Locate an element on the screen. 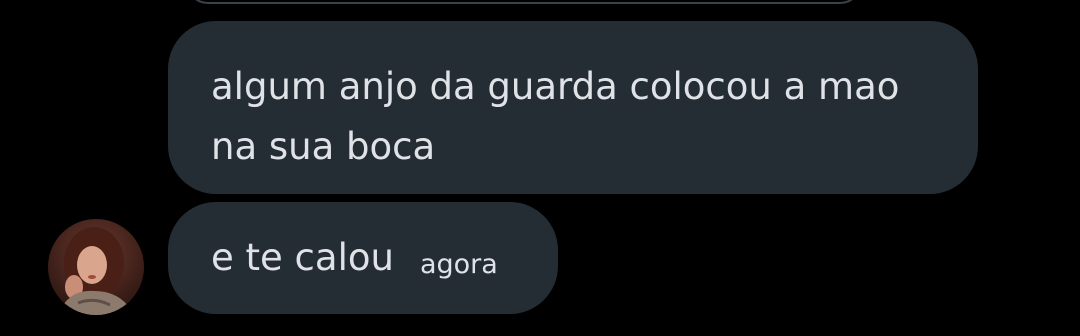 This screenshot has width=1080, height=336. avatar is located at coordinates (96, 267).